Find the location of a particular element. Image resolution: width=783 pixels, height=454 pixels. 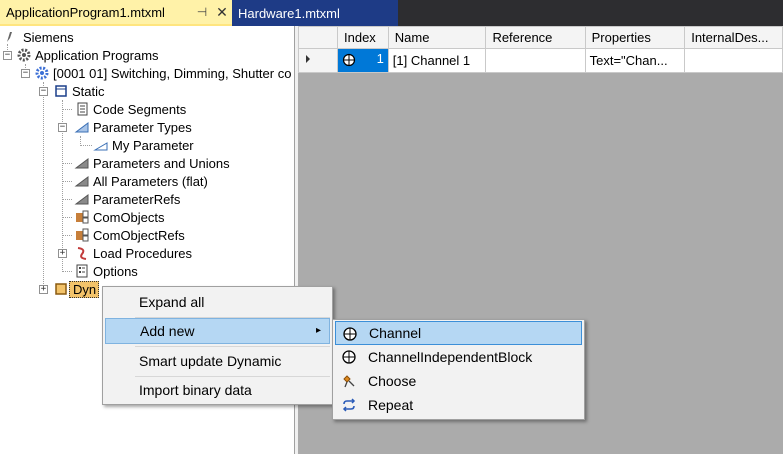

submenu-arrow-icon: ▸ is located at coordinates (318, 330).